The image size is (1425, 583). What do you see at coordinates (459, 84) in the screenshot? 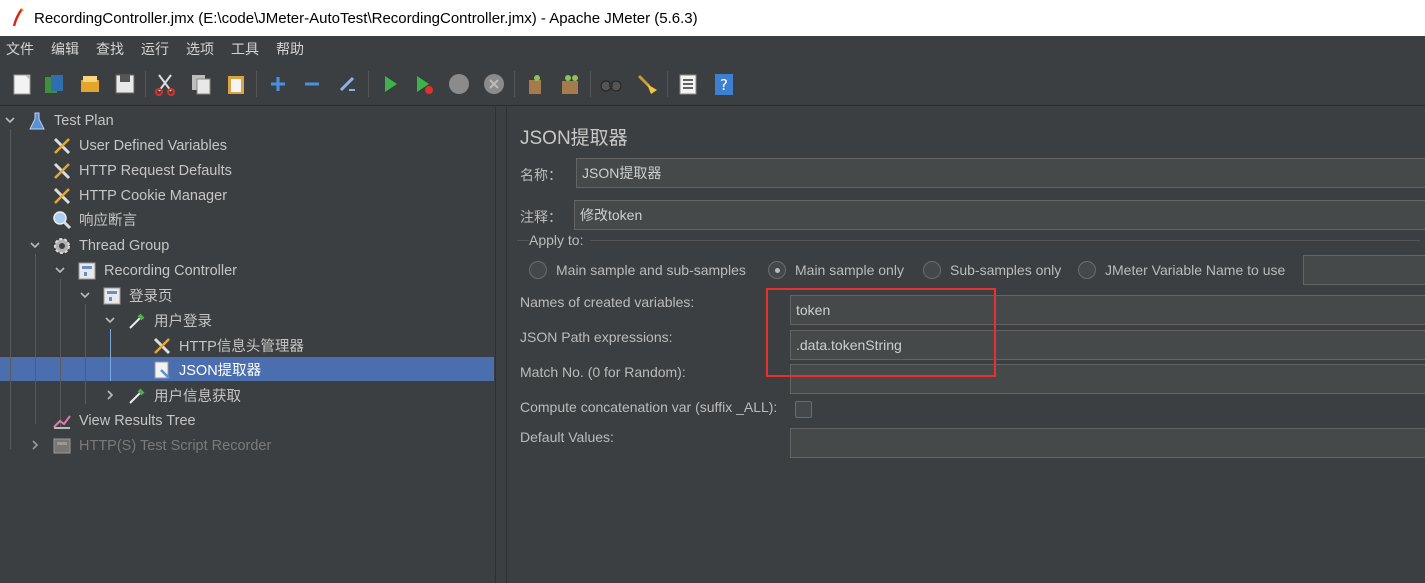
I see `stop-icon` at bounding box center [459, 84].